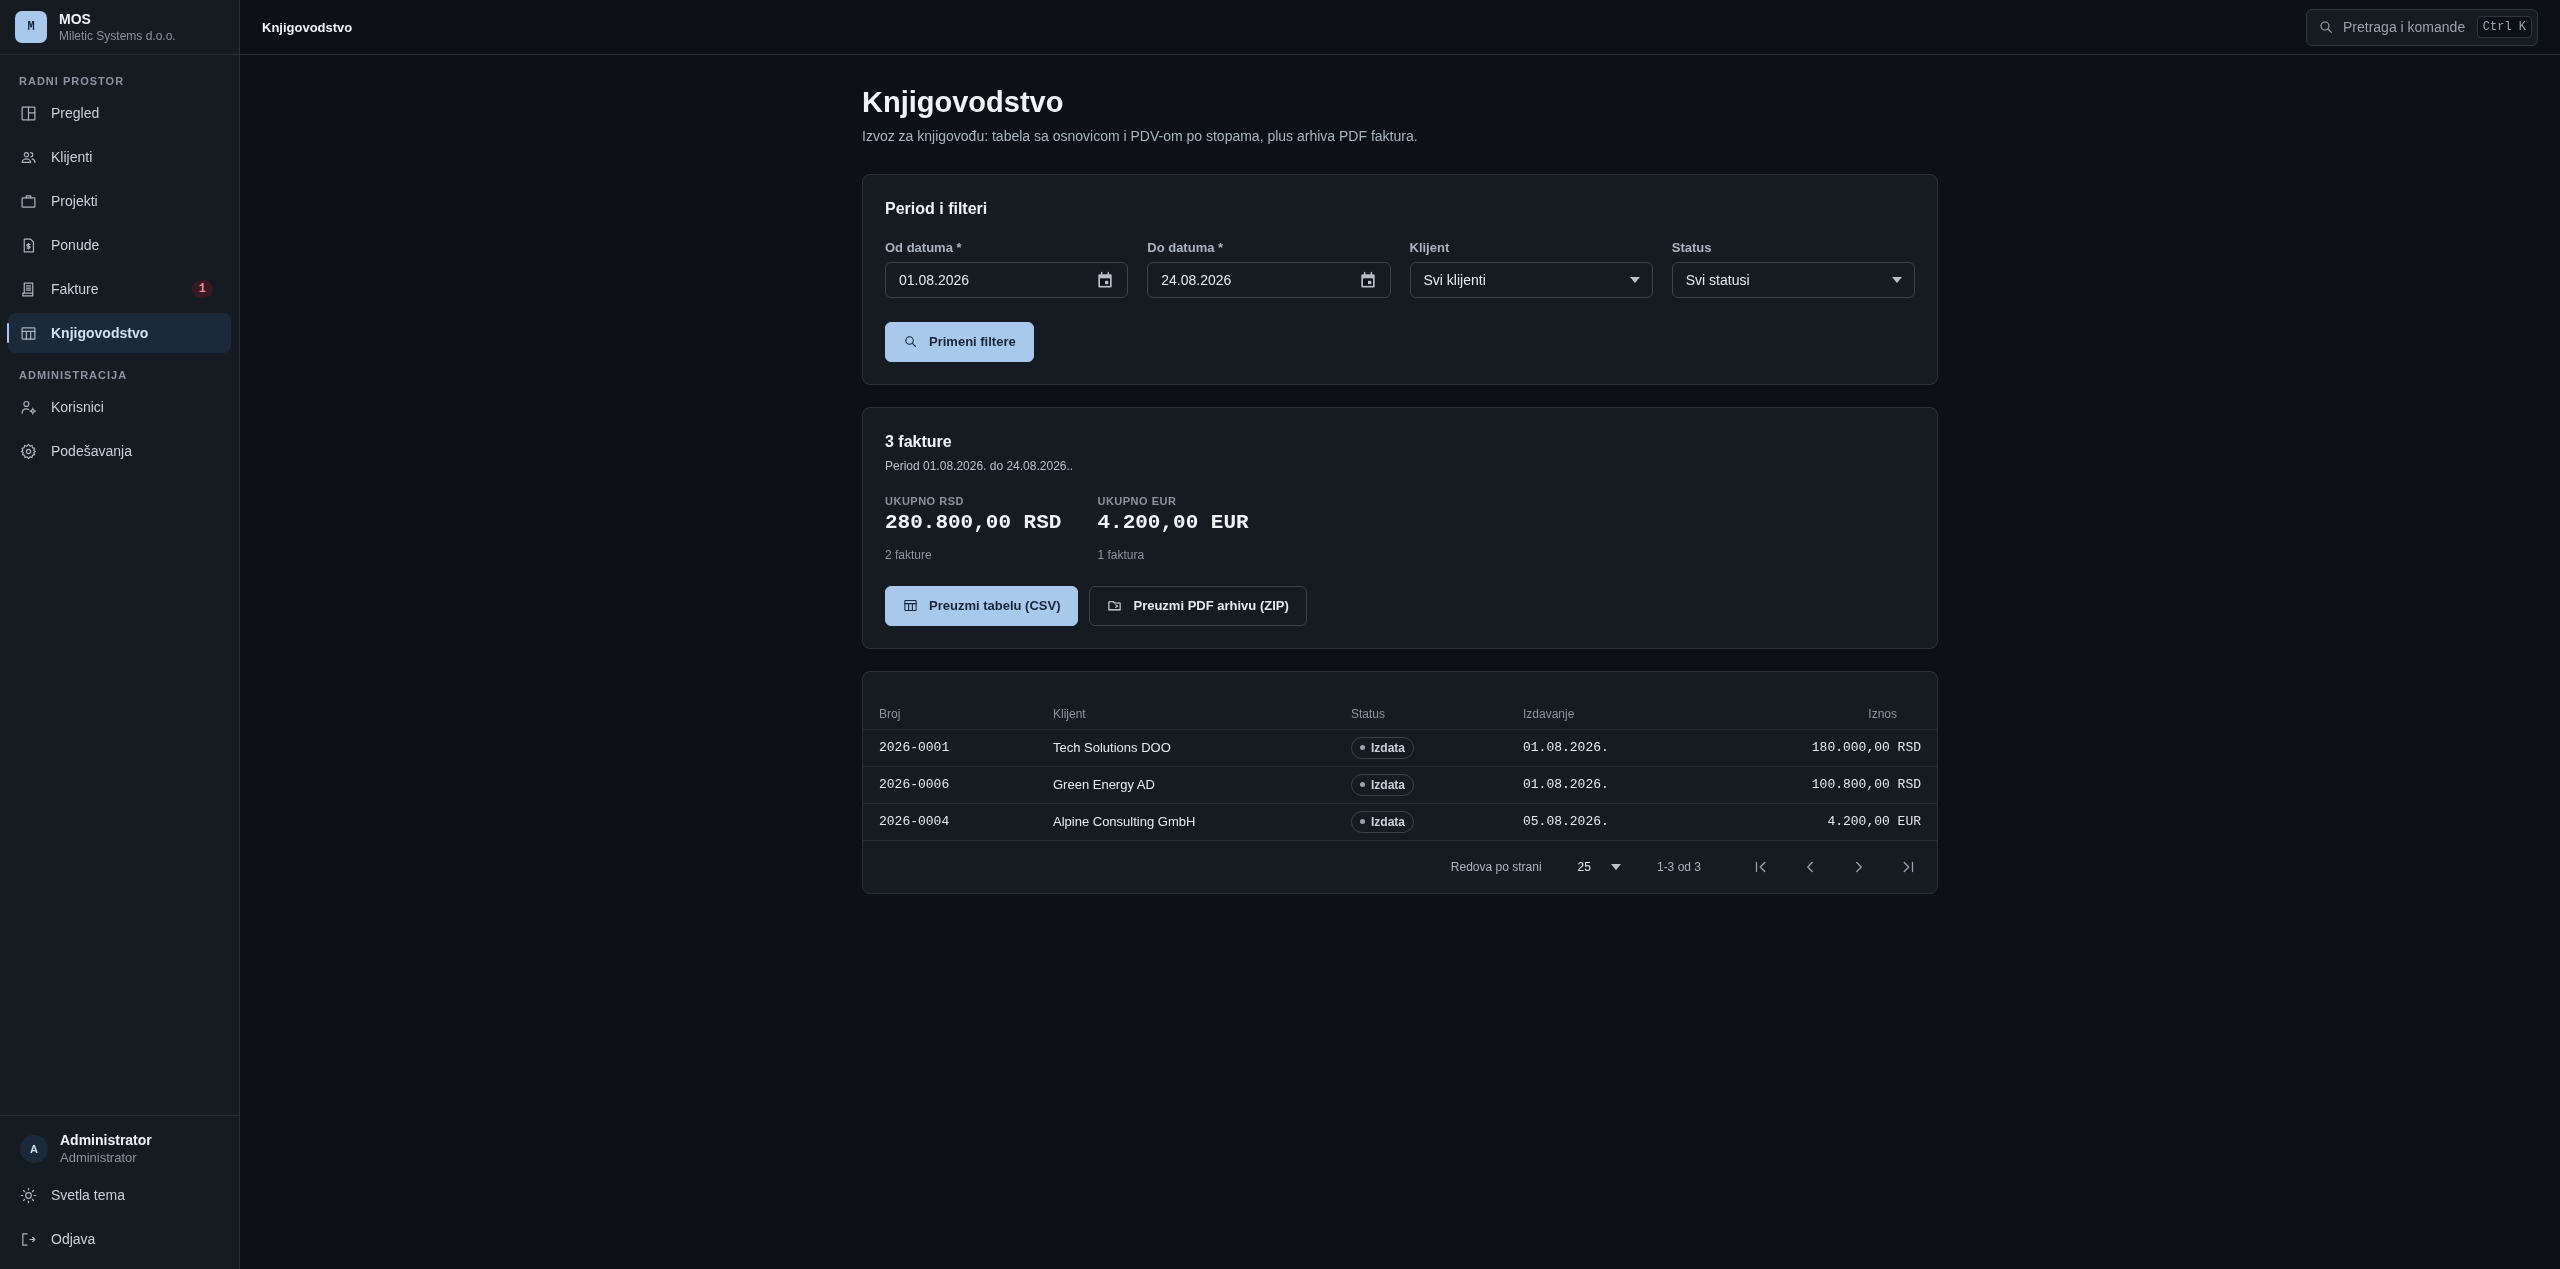  What do you see at coordinates (959, 341) in the screenshot?
I see `apply-filters-button: Primeni filtere` at bounding box center [959, 341].